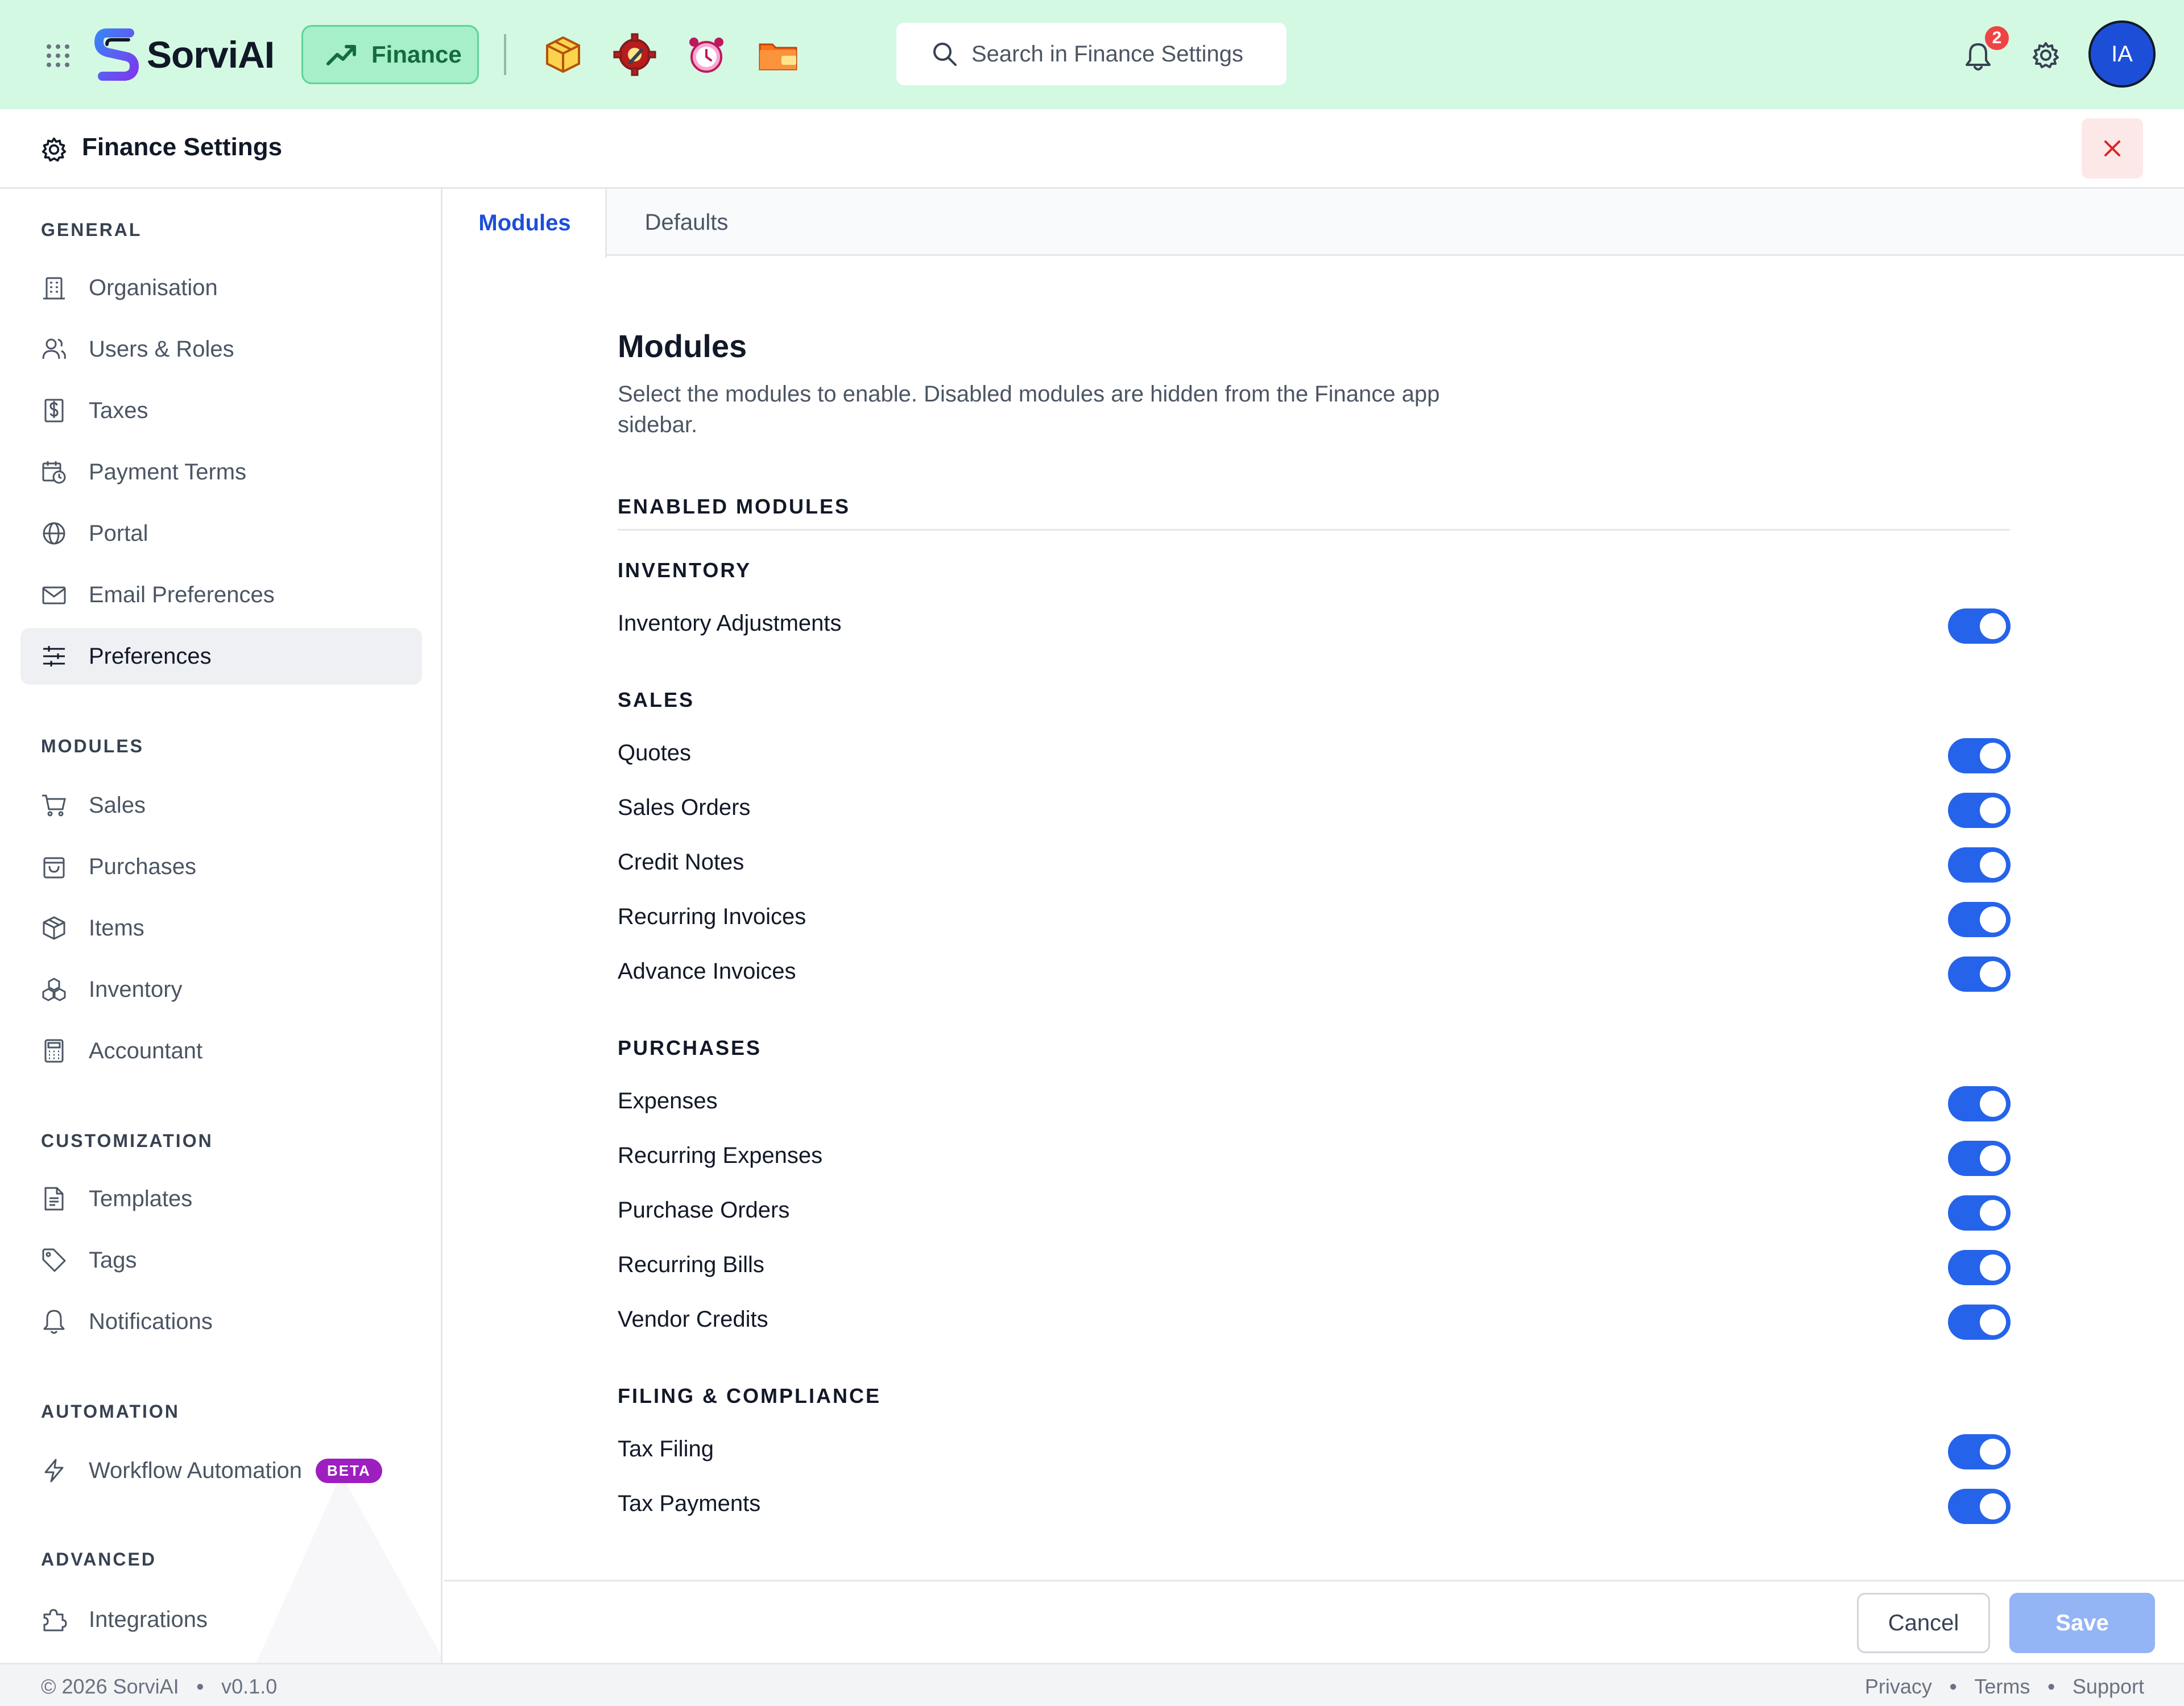 The width and height of the screenshot is (2184, 1706). What do you see at coordinates (54, 1051) in the screenshot?
I see `calculator-icon` at bounding box center [54, 1051].